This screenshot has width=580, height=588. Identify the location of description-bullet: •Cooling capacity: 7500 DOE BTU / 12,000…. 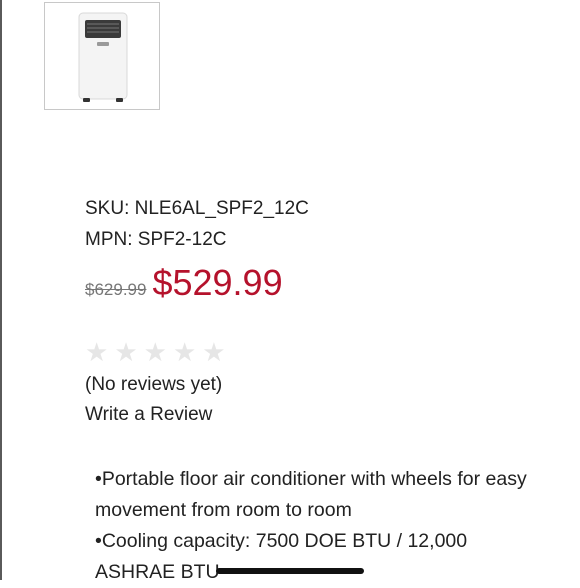
(281, 556).